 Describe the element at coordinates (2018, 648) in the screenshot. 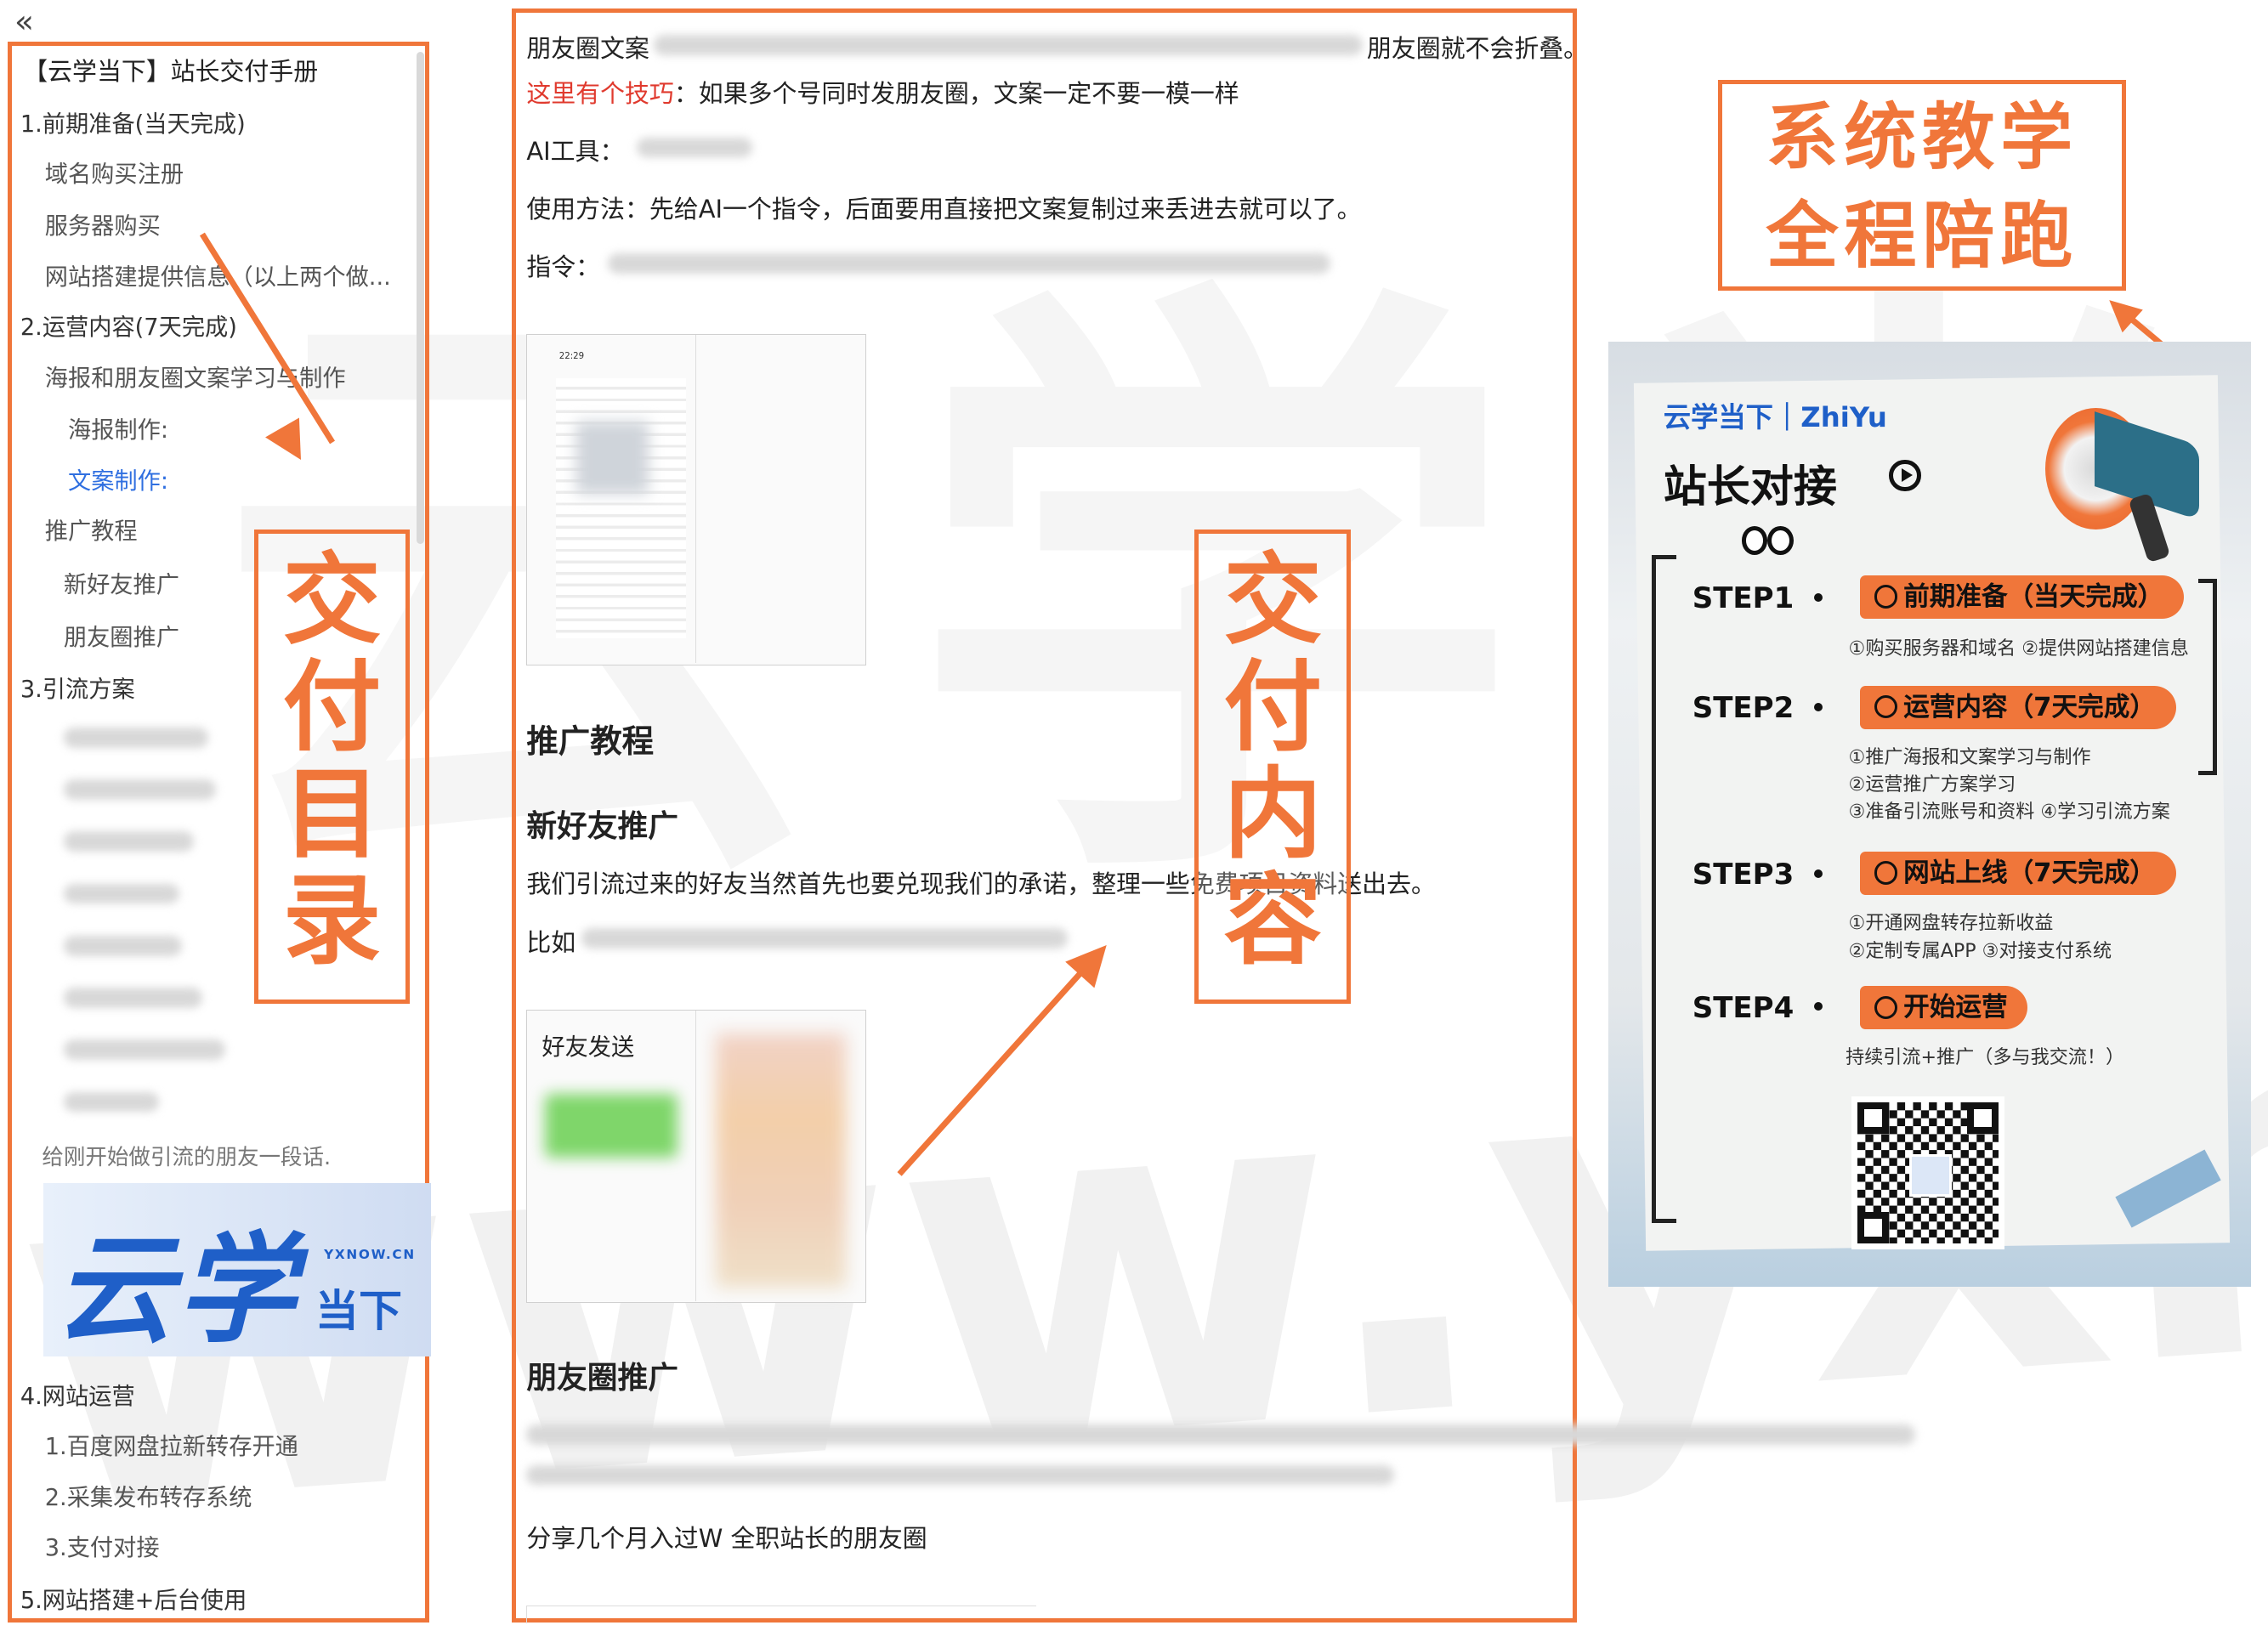

I see `step1-desc: ①购买服务器和域名 ②提供网站搭建信息` at that location.